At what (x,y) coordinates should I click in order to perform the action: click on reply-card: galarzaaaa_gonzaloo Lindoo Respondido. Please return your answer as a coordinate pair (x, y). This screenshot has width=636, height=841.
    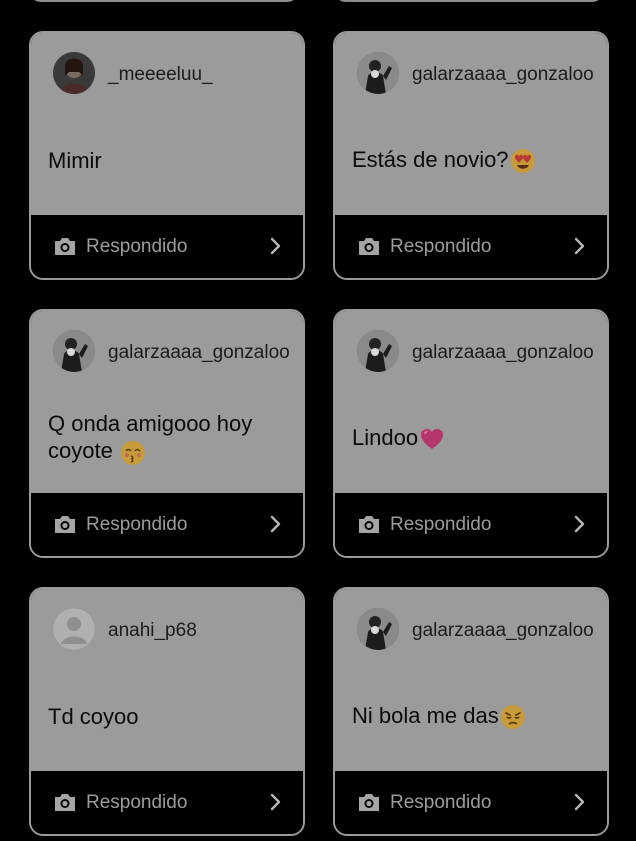
    Looking at the image, I should click on (471, 433).